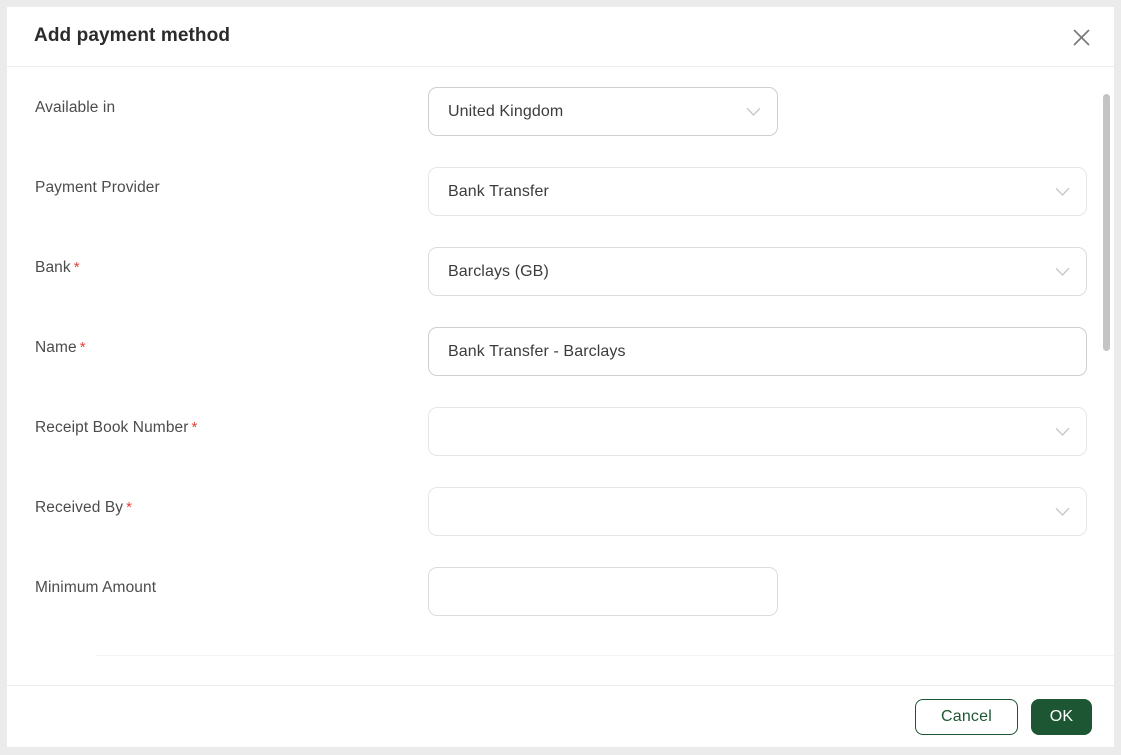  I want to click on dialog-header: Add payment method, so click(560, 37).